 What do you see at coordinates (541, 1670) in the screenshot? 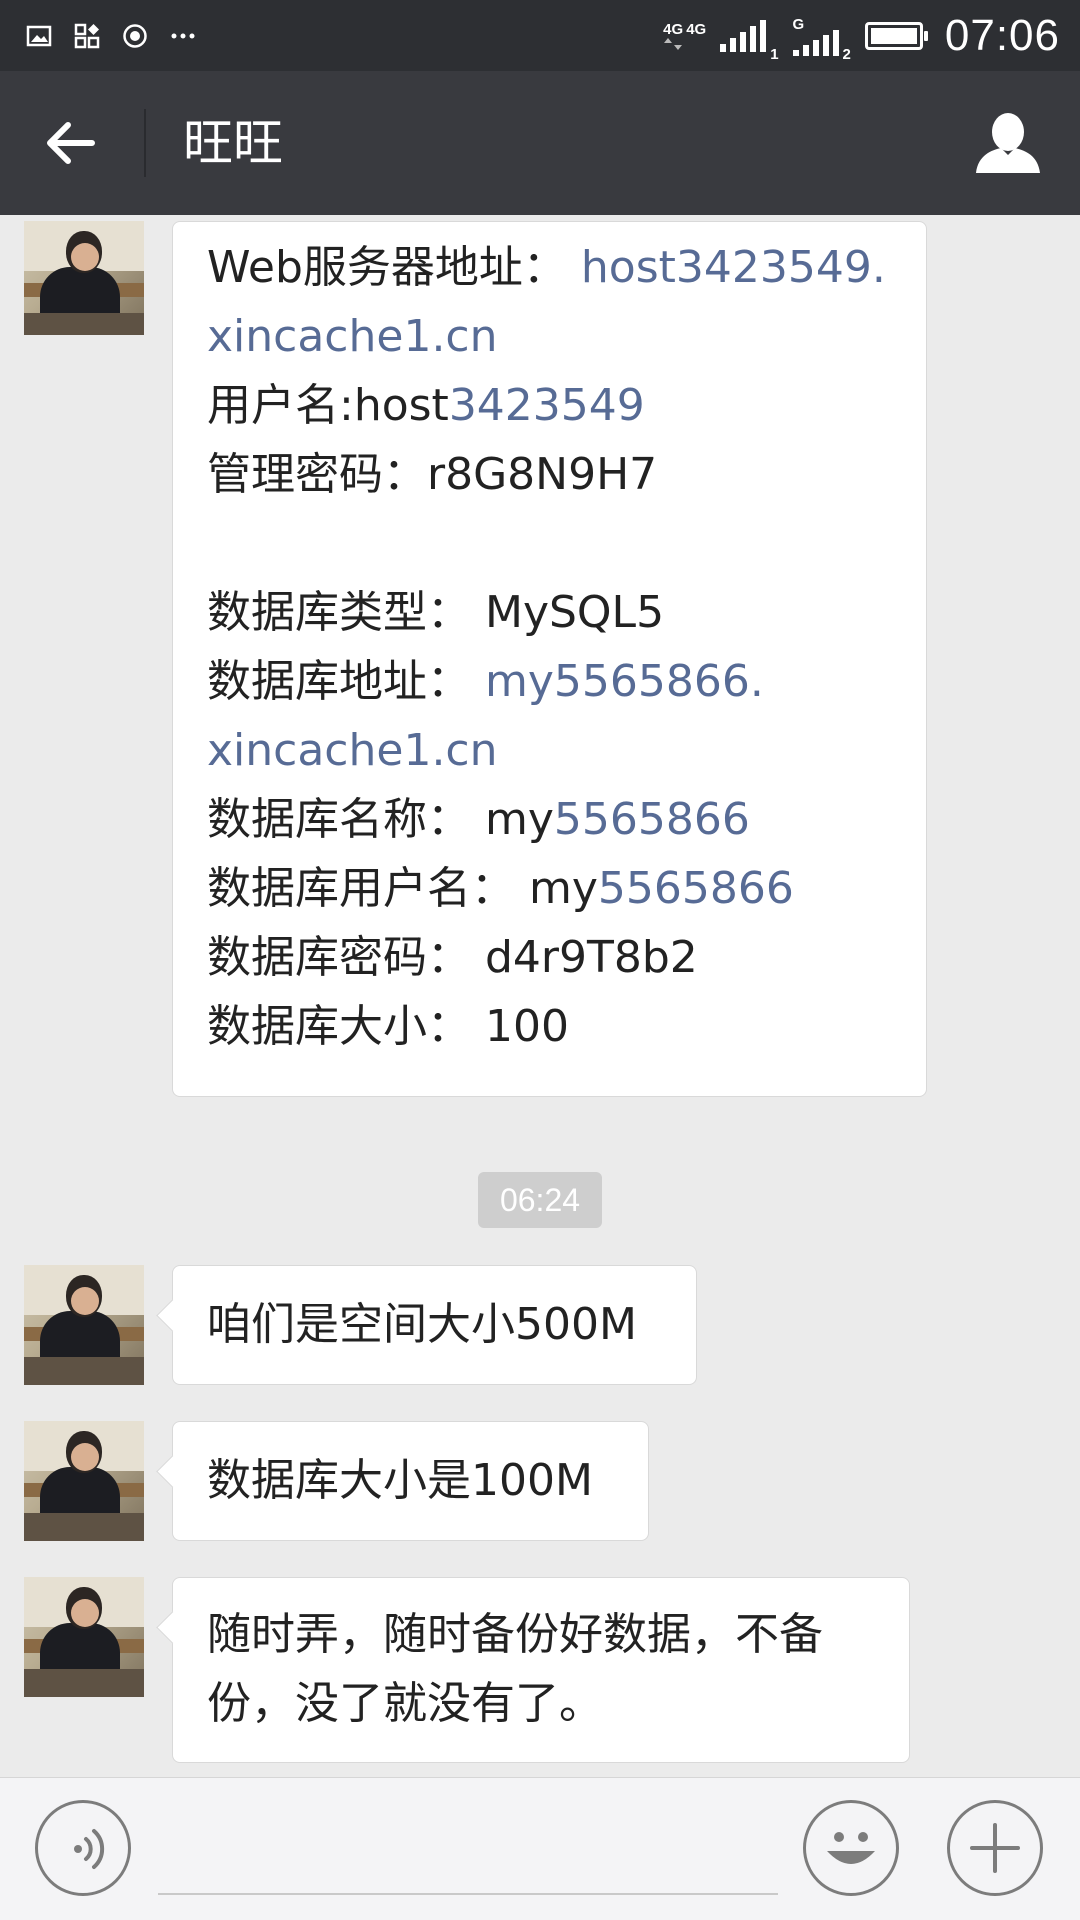
I see `message-bubble: 随时弄，随时备份好数据，不备 份，没了就没有了。` at bounding box center [541, 1670].